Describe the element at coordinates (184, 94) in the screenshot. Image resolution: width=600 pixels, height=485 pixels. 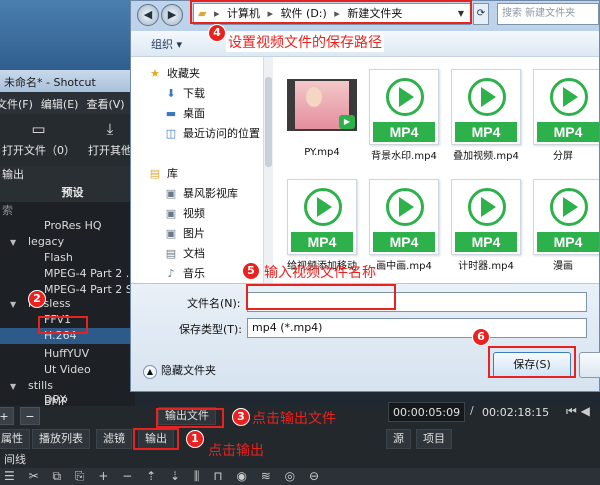
I see `nav-downloads: ⬇ 下载` at that location.